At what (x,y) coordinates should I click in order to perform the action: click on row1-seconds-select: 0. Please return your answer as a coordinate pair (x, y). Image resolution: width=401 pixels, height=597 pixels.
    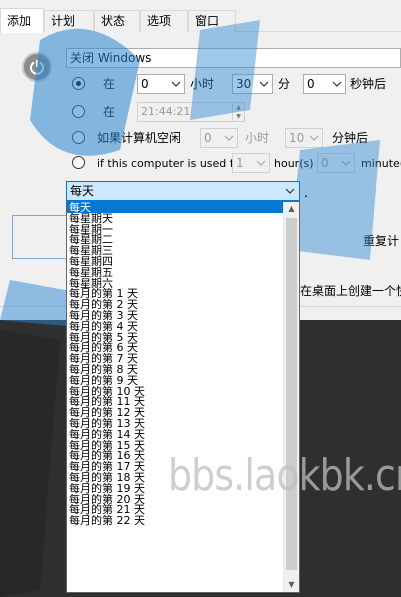
    Looking at the image, I should click on (324, 84).